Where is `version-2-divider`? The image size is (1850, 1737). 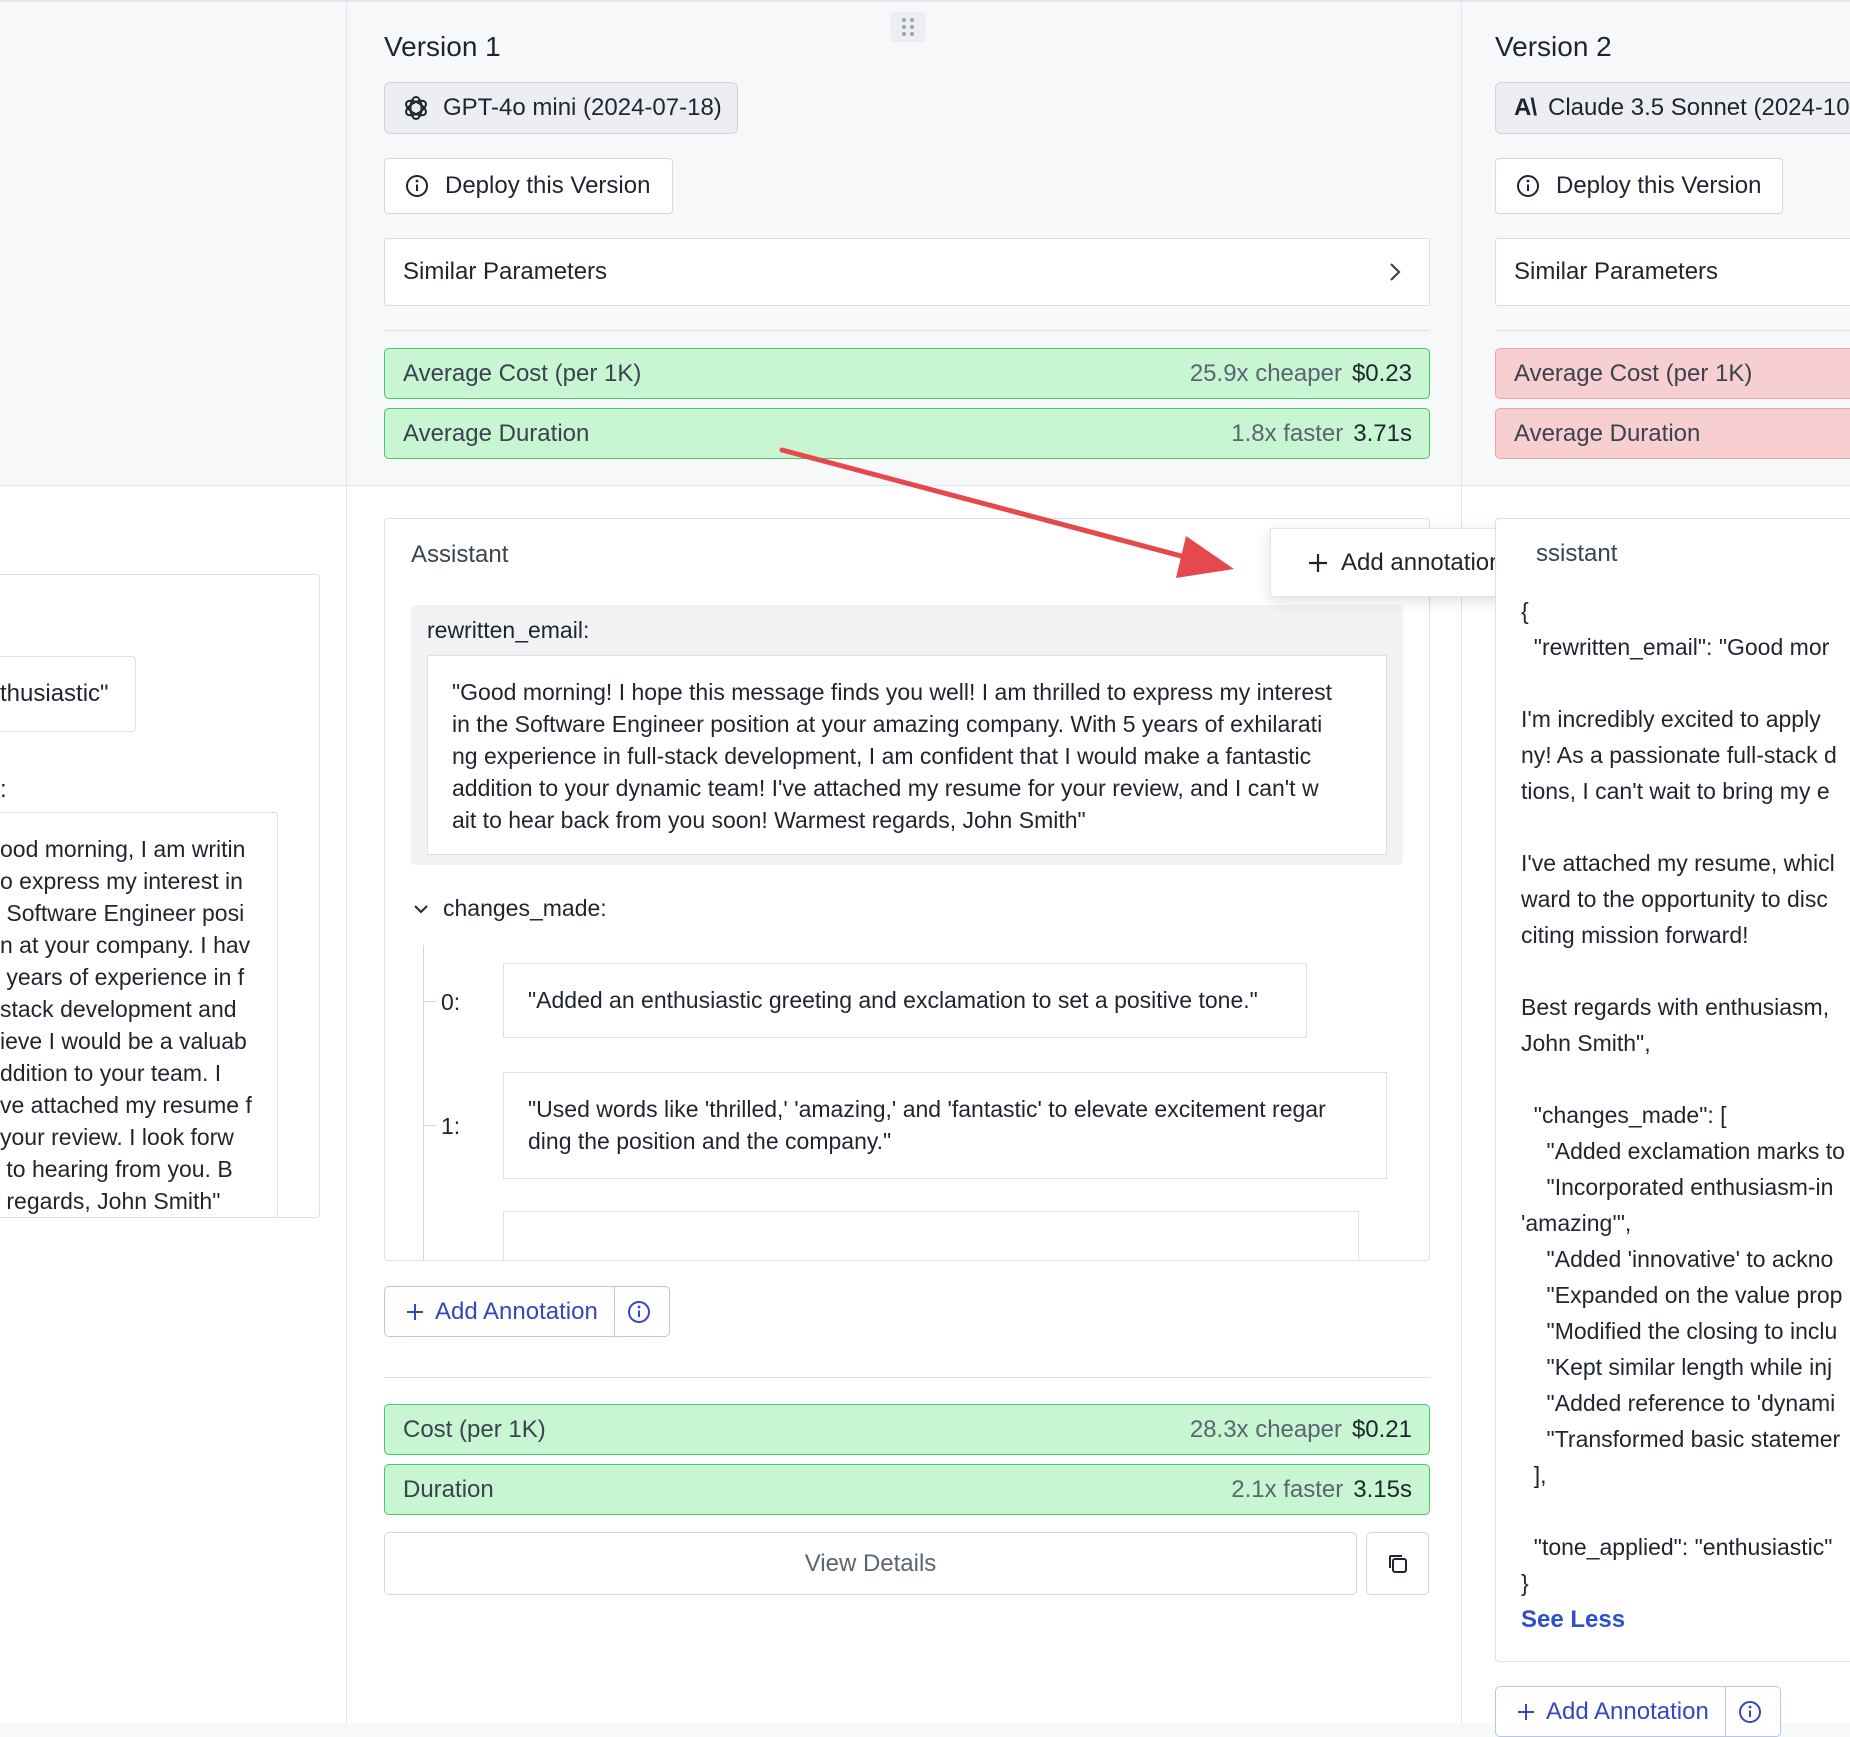
version-2-divider is located at coordinates (1672, 330).